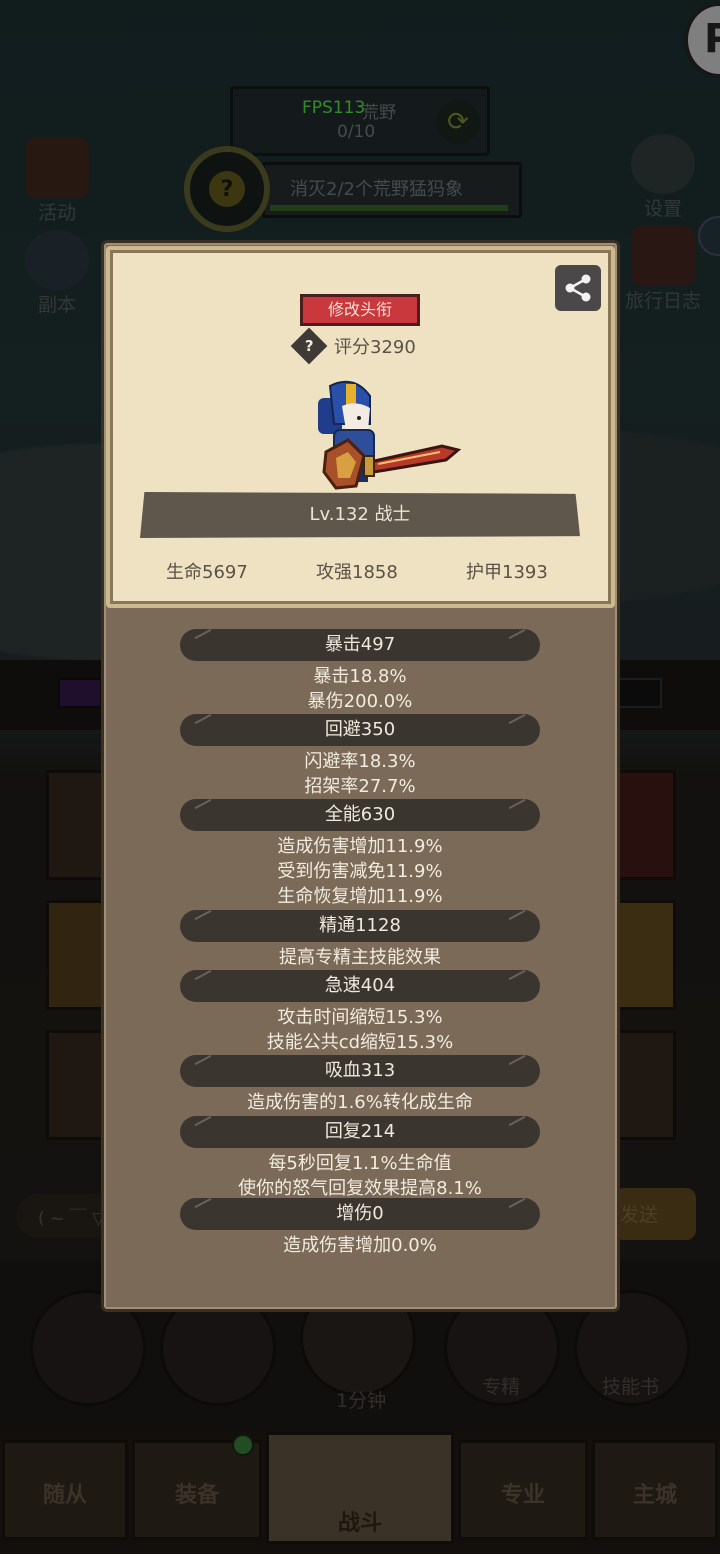 This screenshot has height=1554, width=720. I want to click on stat-line: 生命恢复增加11.9%, so click(360, 896).